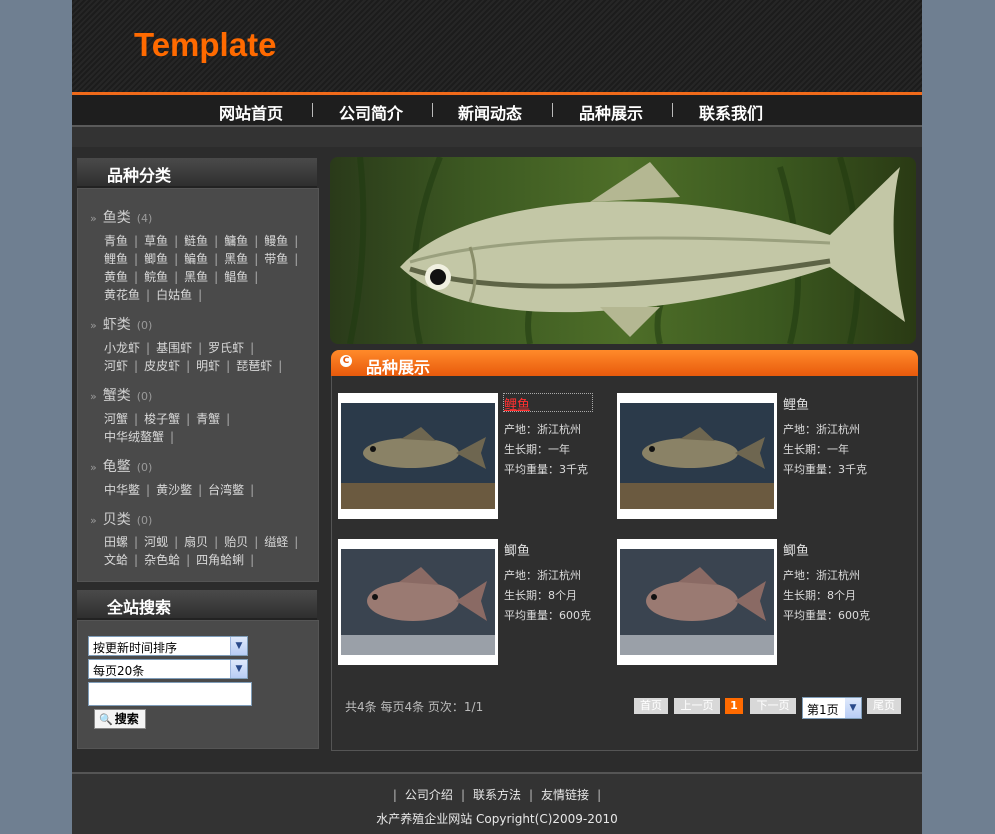 This screenshot has width=995, height=834. What do you see at coordinates (196, 542) in the screenshot?
I see `subcategory-link: 扇贝` at bounding box center [196, 542].